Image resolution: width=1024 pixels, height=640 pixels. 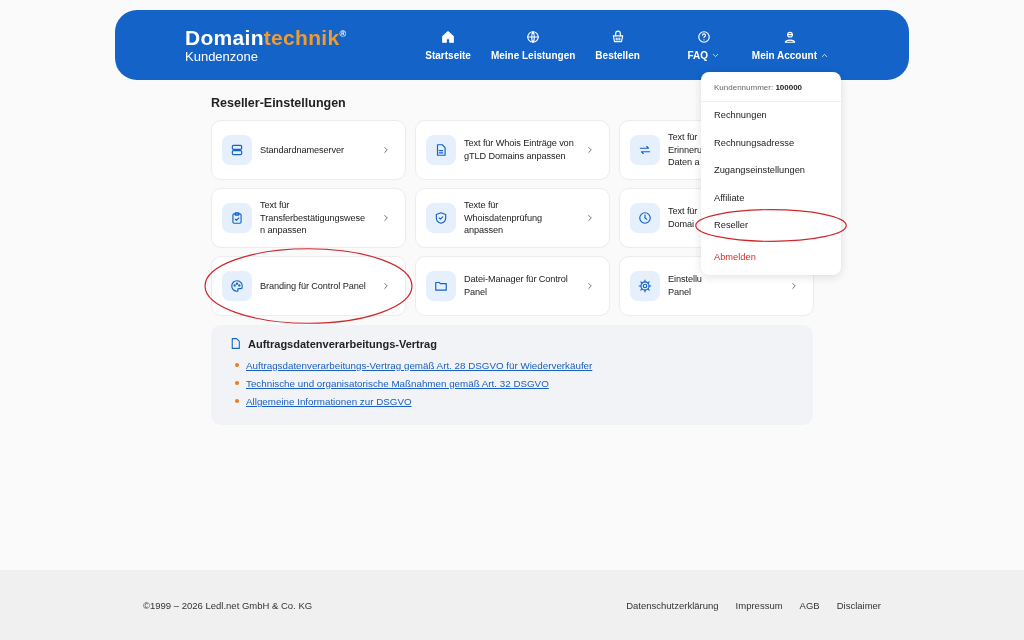 I want to click on user-icon, so click(x=790, y=36).